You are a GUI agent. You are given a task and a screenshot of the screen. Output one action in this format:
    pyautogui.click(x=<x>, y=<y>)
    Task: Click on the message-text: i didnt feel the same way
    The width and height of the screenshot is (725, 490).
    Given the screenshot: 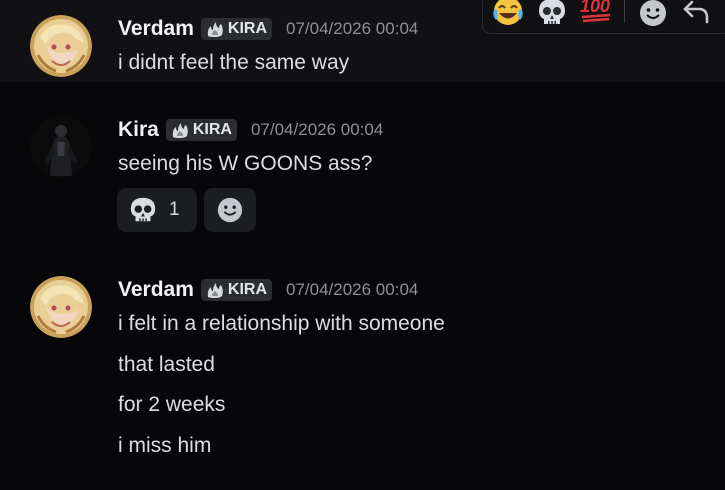 What is the action you would take?
    pyautogui.click(x=234, y=62)
    